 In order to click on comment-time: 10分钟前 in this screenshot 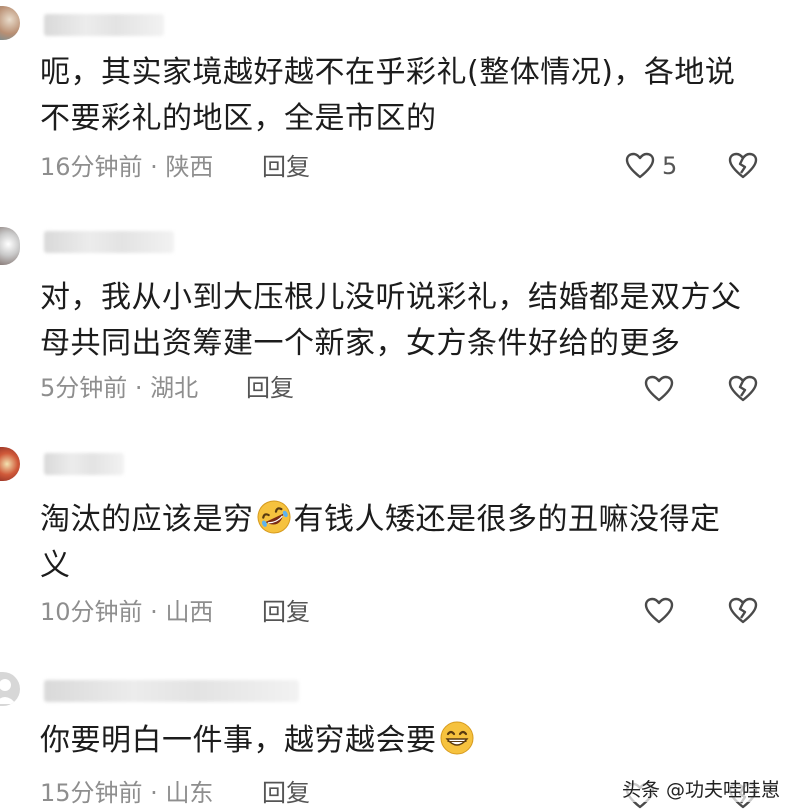, I will do `click(91, 612)`.